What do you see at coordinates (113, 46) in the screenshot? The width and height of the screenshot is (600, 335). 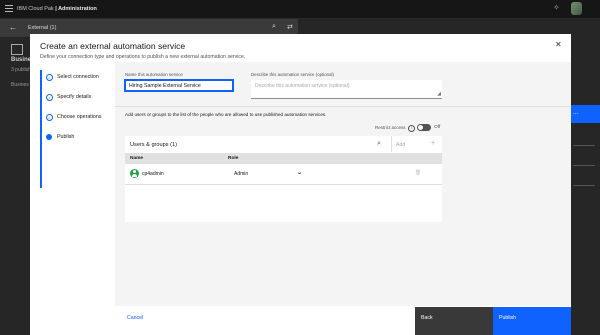 I see `modal-title: Create an external automation service` at bounding box center [113, 46].